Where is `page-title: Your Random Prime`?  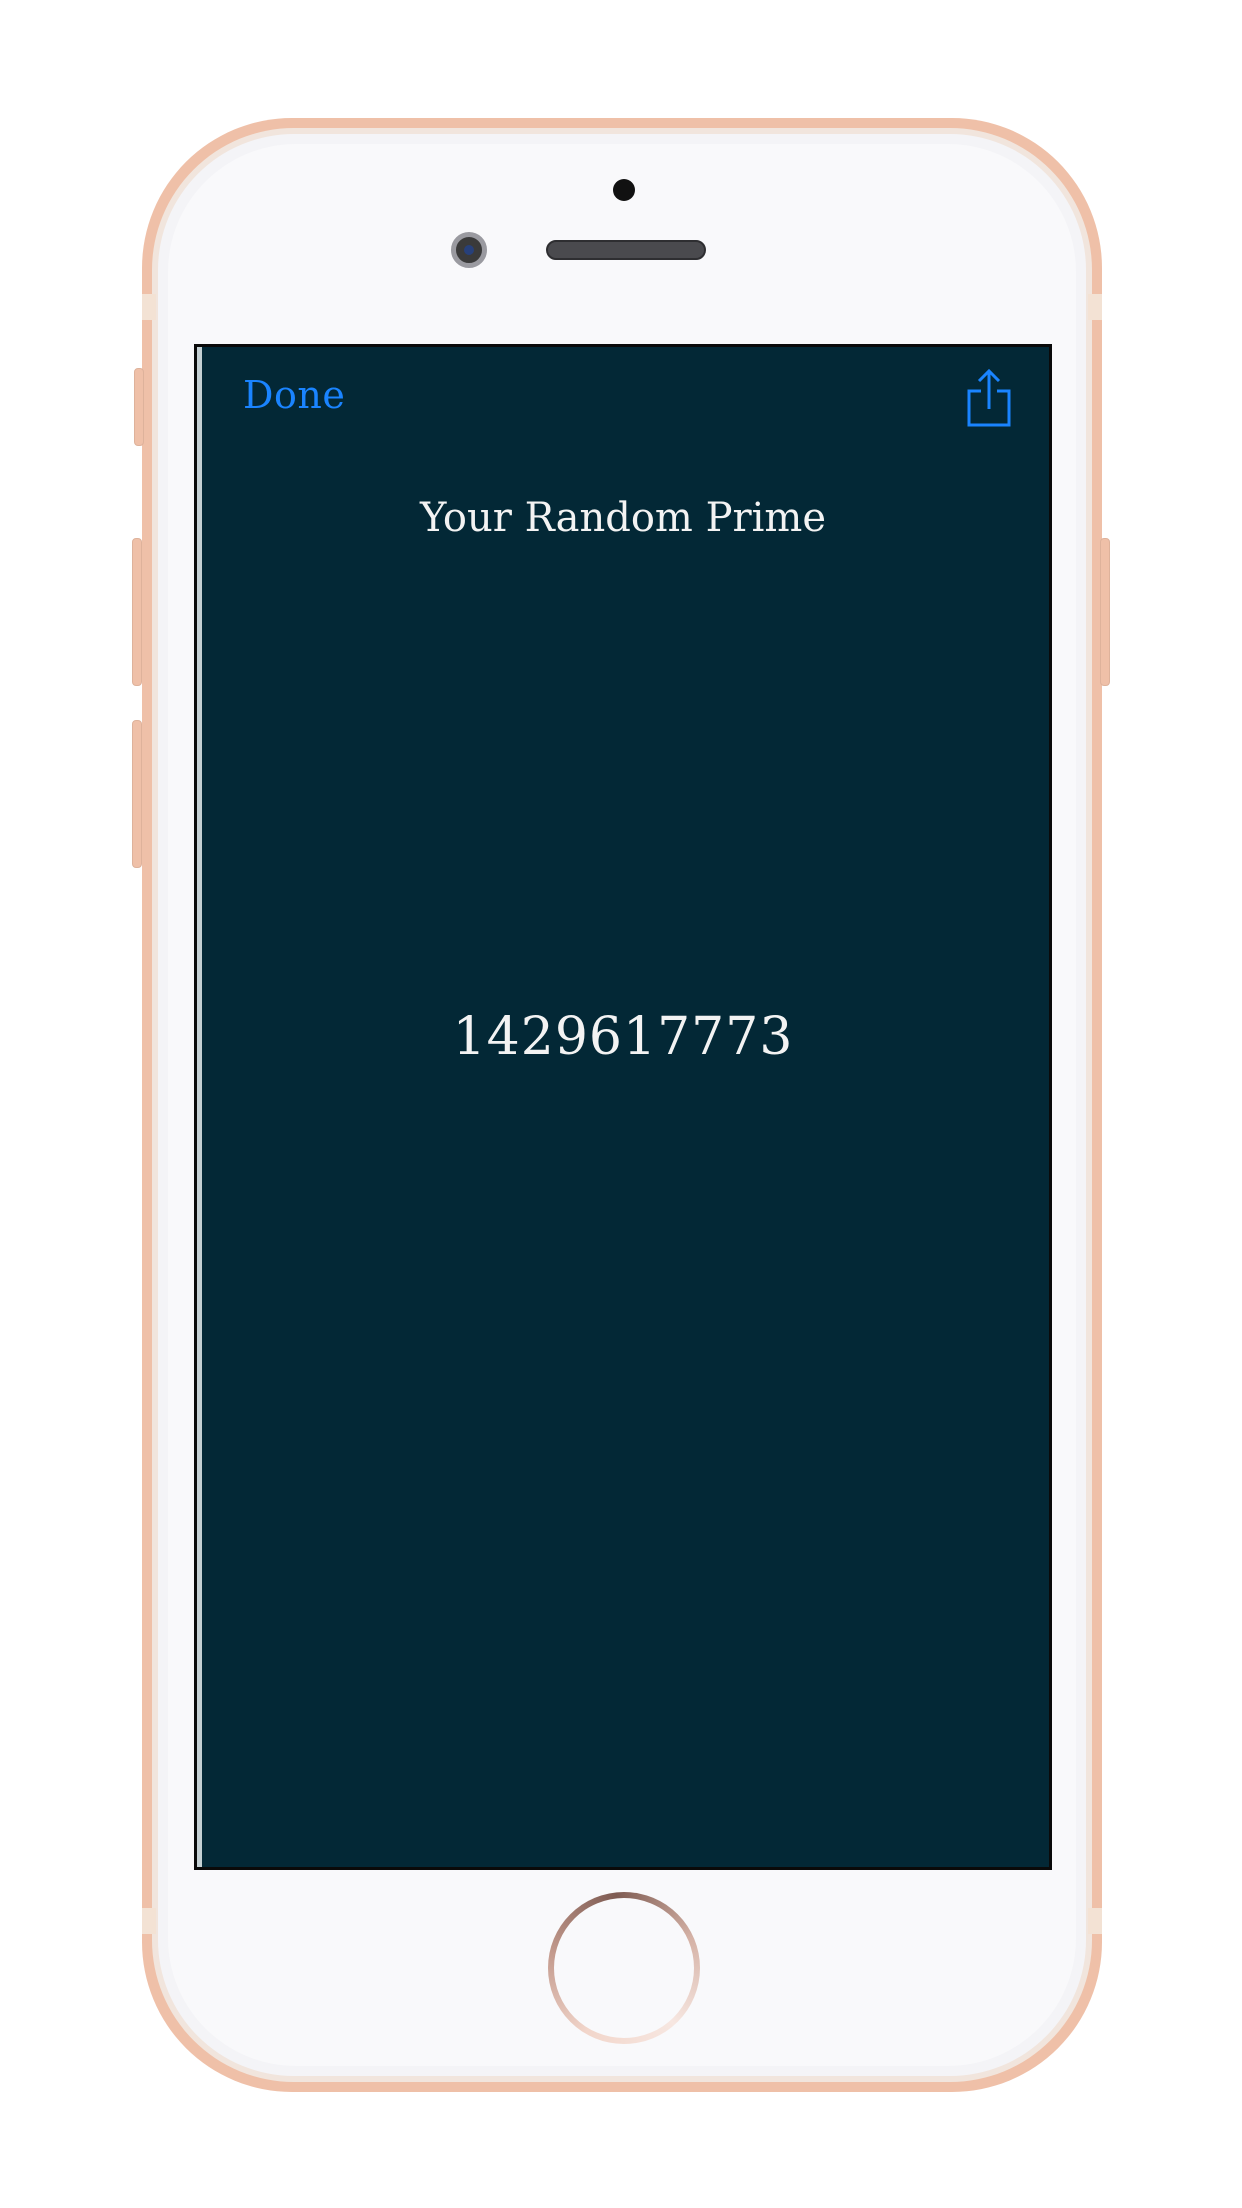 page-title: Your Random Prime is located at coordinates (622, 518).